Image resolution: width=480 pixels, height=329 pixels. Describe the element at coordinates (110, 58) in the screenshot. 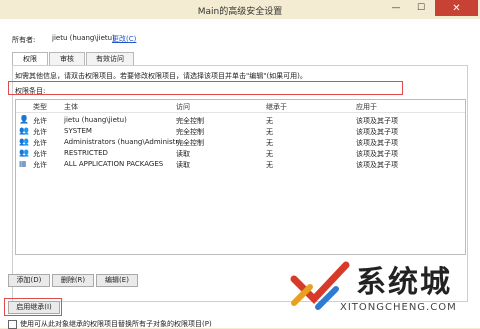

I see `tab-effective-access: 有效访问` at that location.